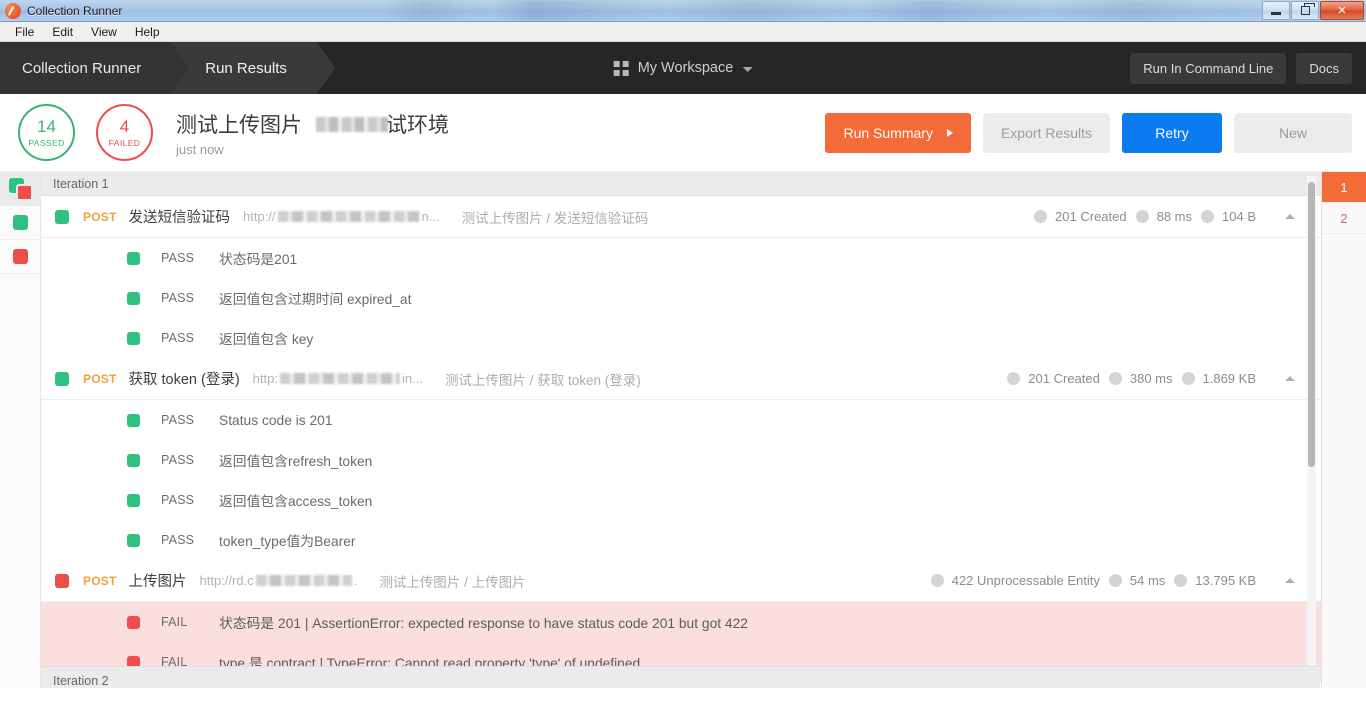 Image resolution: width=1366 pixels, height=707 pixels. Describe the element at coordinates (1344, 187) in the screenshot. I see `iteration-page-1: 1` at that location.